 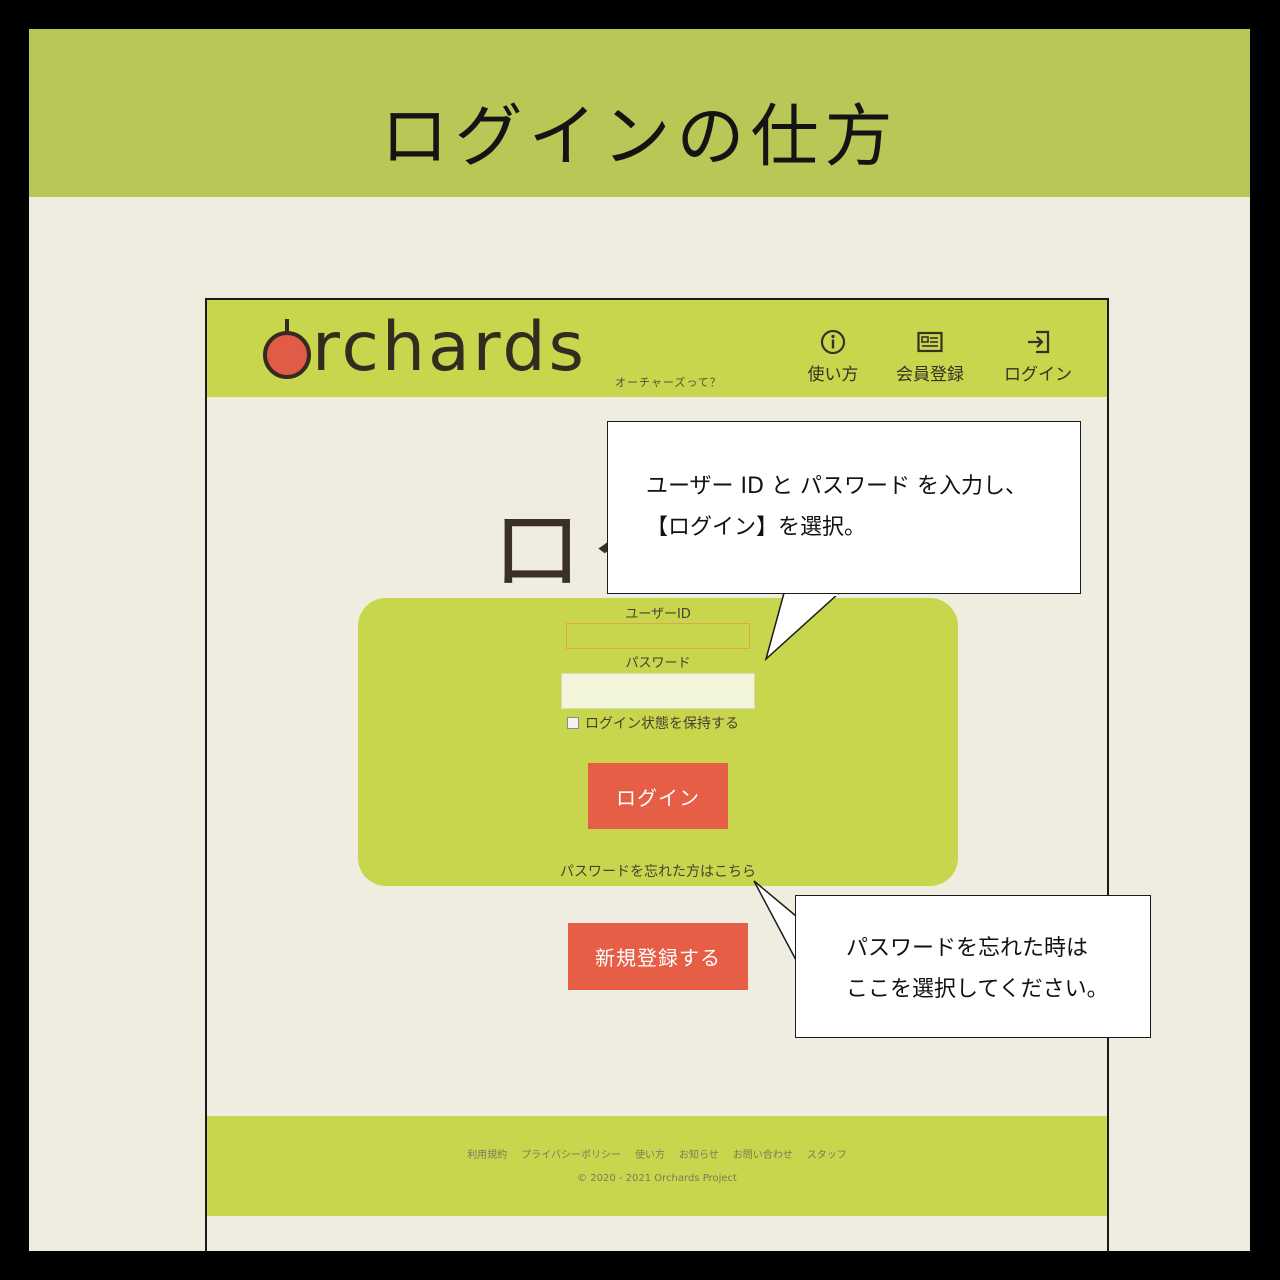 What do you see at coordinates (657, 1178) in the screenshot?
I see `copyright: © 2020 - 2021 Orchards Project` at bounding box center [657, 1178].